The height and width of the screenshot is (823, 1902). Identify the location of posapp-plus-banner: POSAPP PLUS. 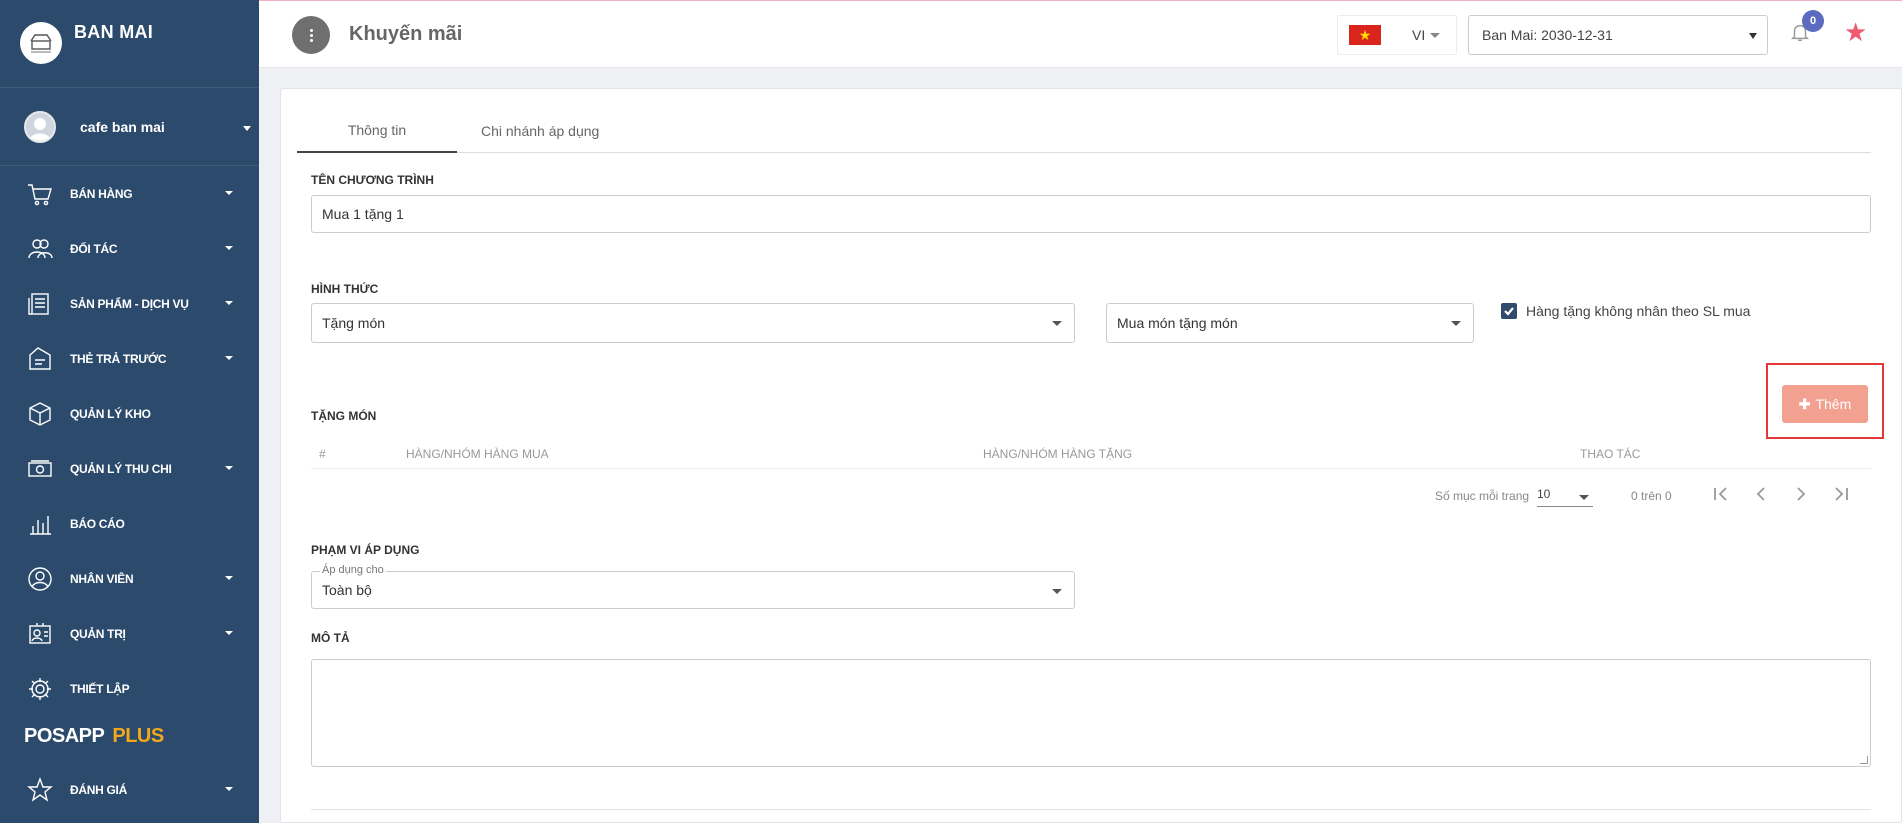
(129, 736).